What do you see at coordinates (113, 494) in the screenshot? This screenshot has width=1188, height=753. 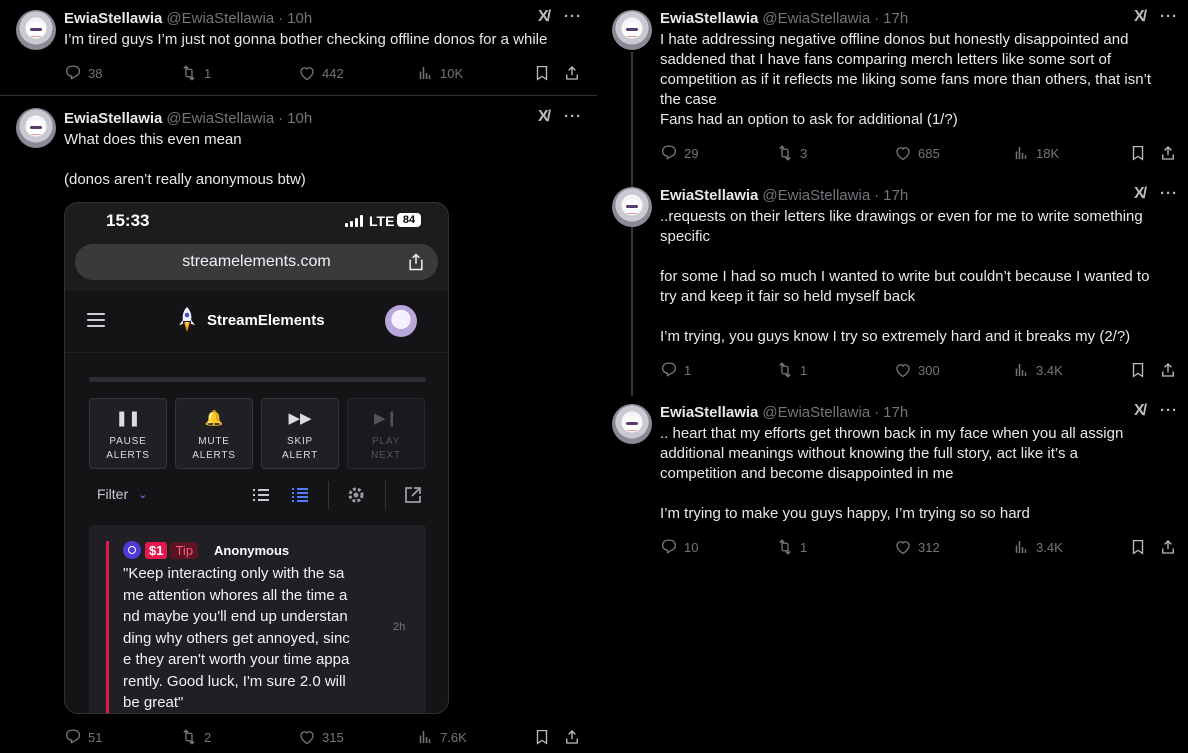 I see `filter-label: Filter` at bounding box center [113, 494].